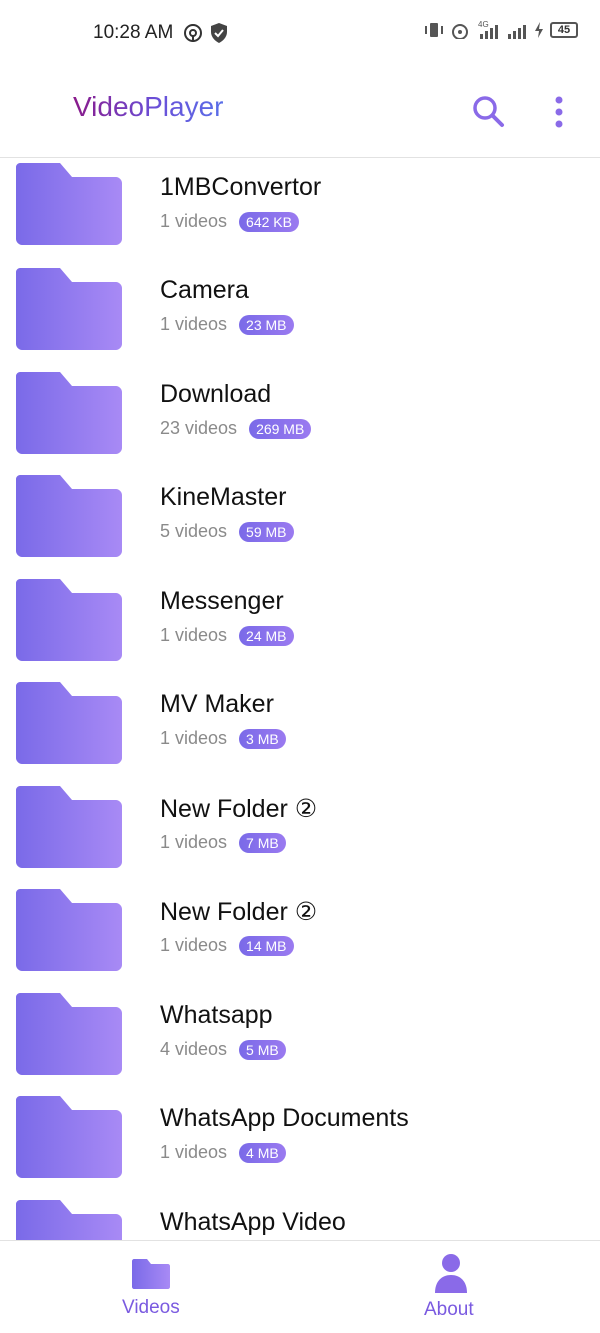 This screenshot has width=600, height=1333. I want to click on folder-meta: 5 videos 59 MB, so click(227, 531).